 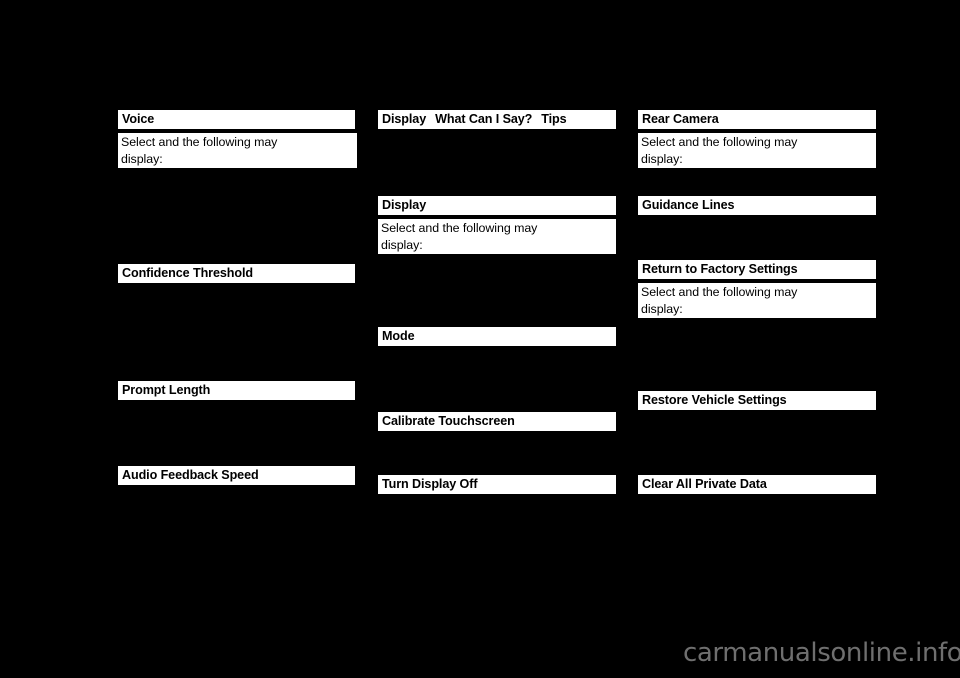 What do you see at coordinates (688, 205) in the screenshot?
I see `heading-label: Guidance Lines` at bounding box center [688, 205].